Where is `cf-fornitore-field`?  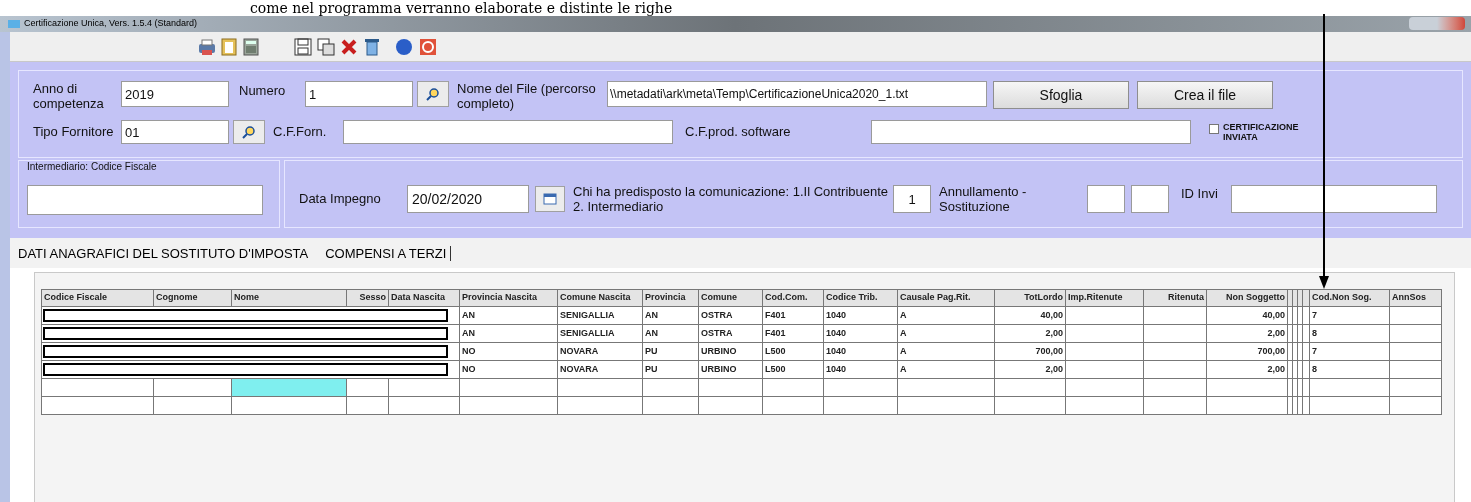 cf-fornitore-field is located at coordinates (508, 132).